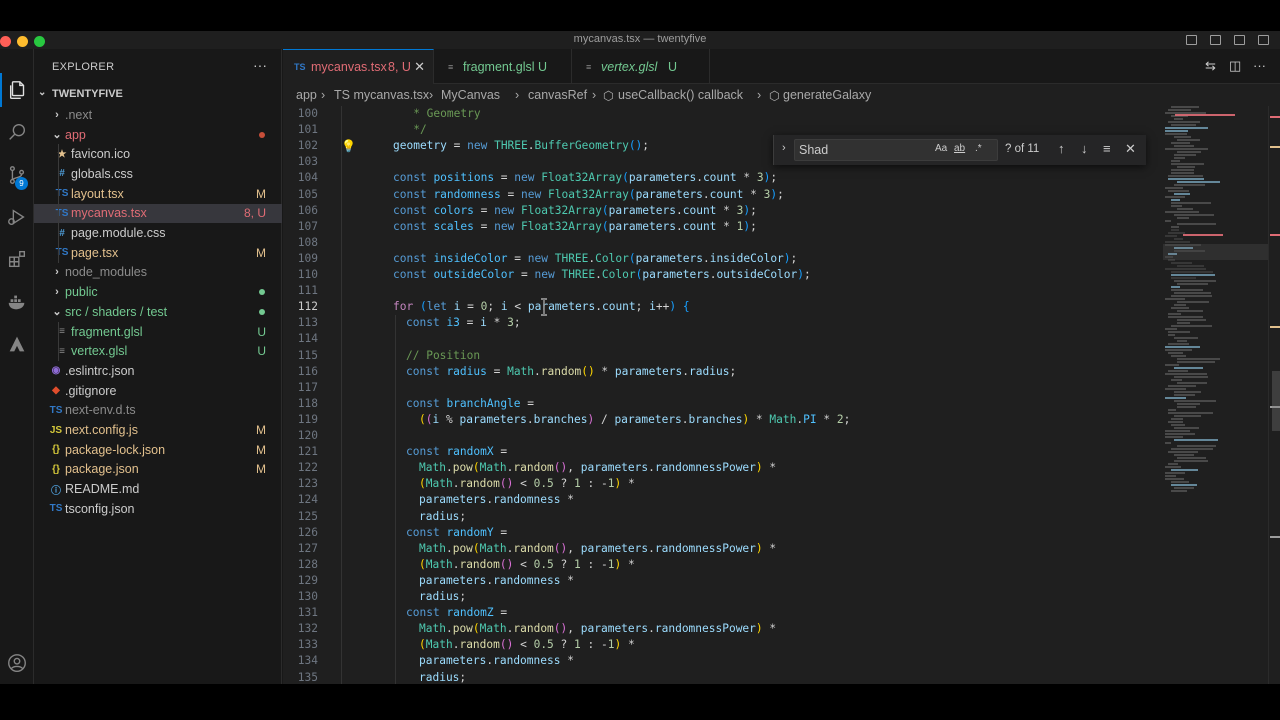  What do you see at coordinates (1215, 40) in the screenshot?
I see `toggle-panel-icon` at bounding box center [1215, 40].